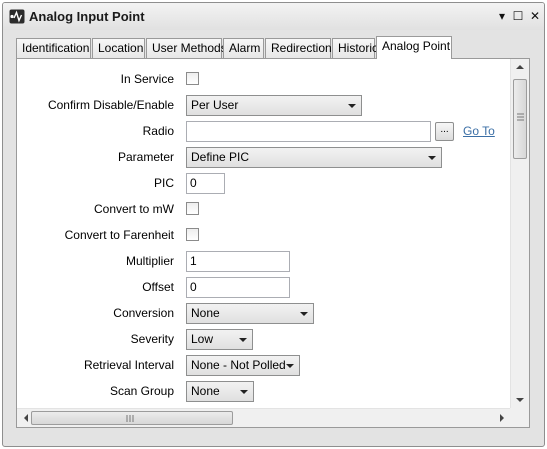 This screenshot has height=449, width=547. I want to click on tab-identification: Identification, so click(53, 48).